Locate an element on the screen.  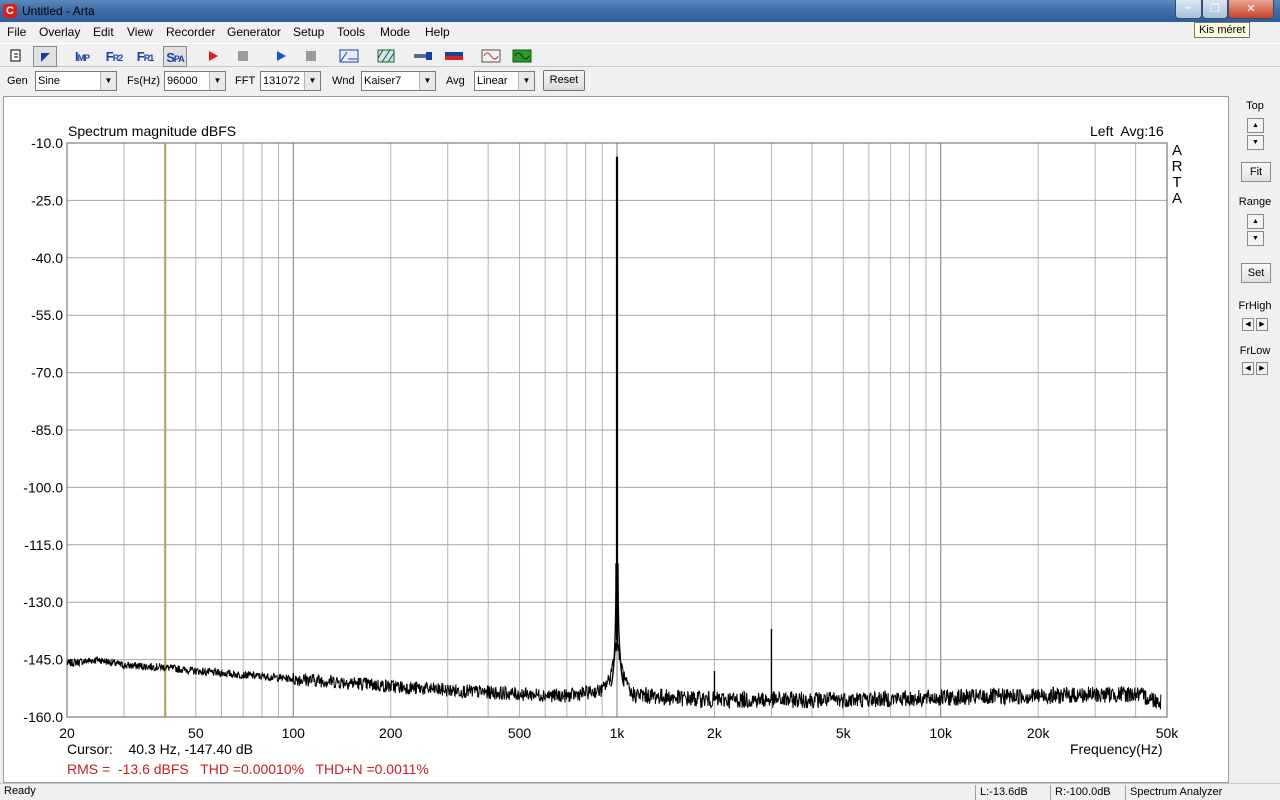
fit-button: Fit is located at coordinates (1256, 172).